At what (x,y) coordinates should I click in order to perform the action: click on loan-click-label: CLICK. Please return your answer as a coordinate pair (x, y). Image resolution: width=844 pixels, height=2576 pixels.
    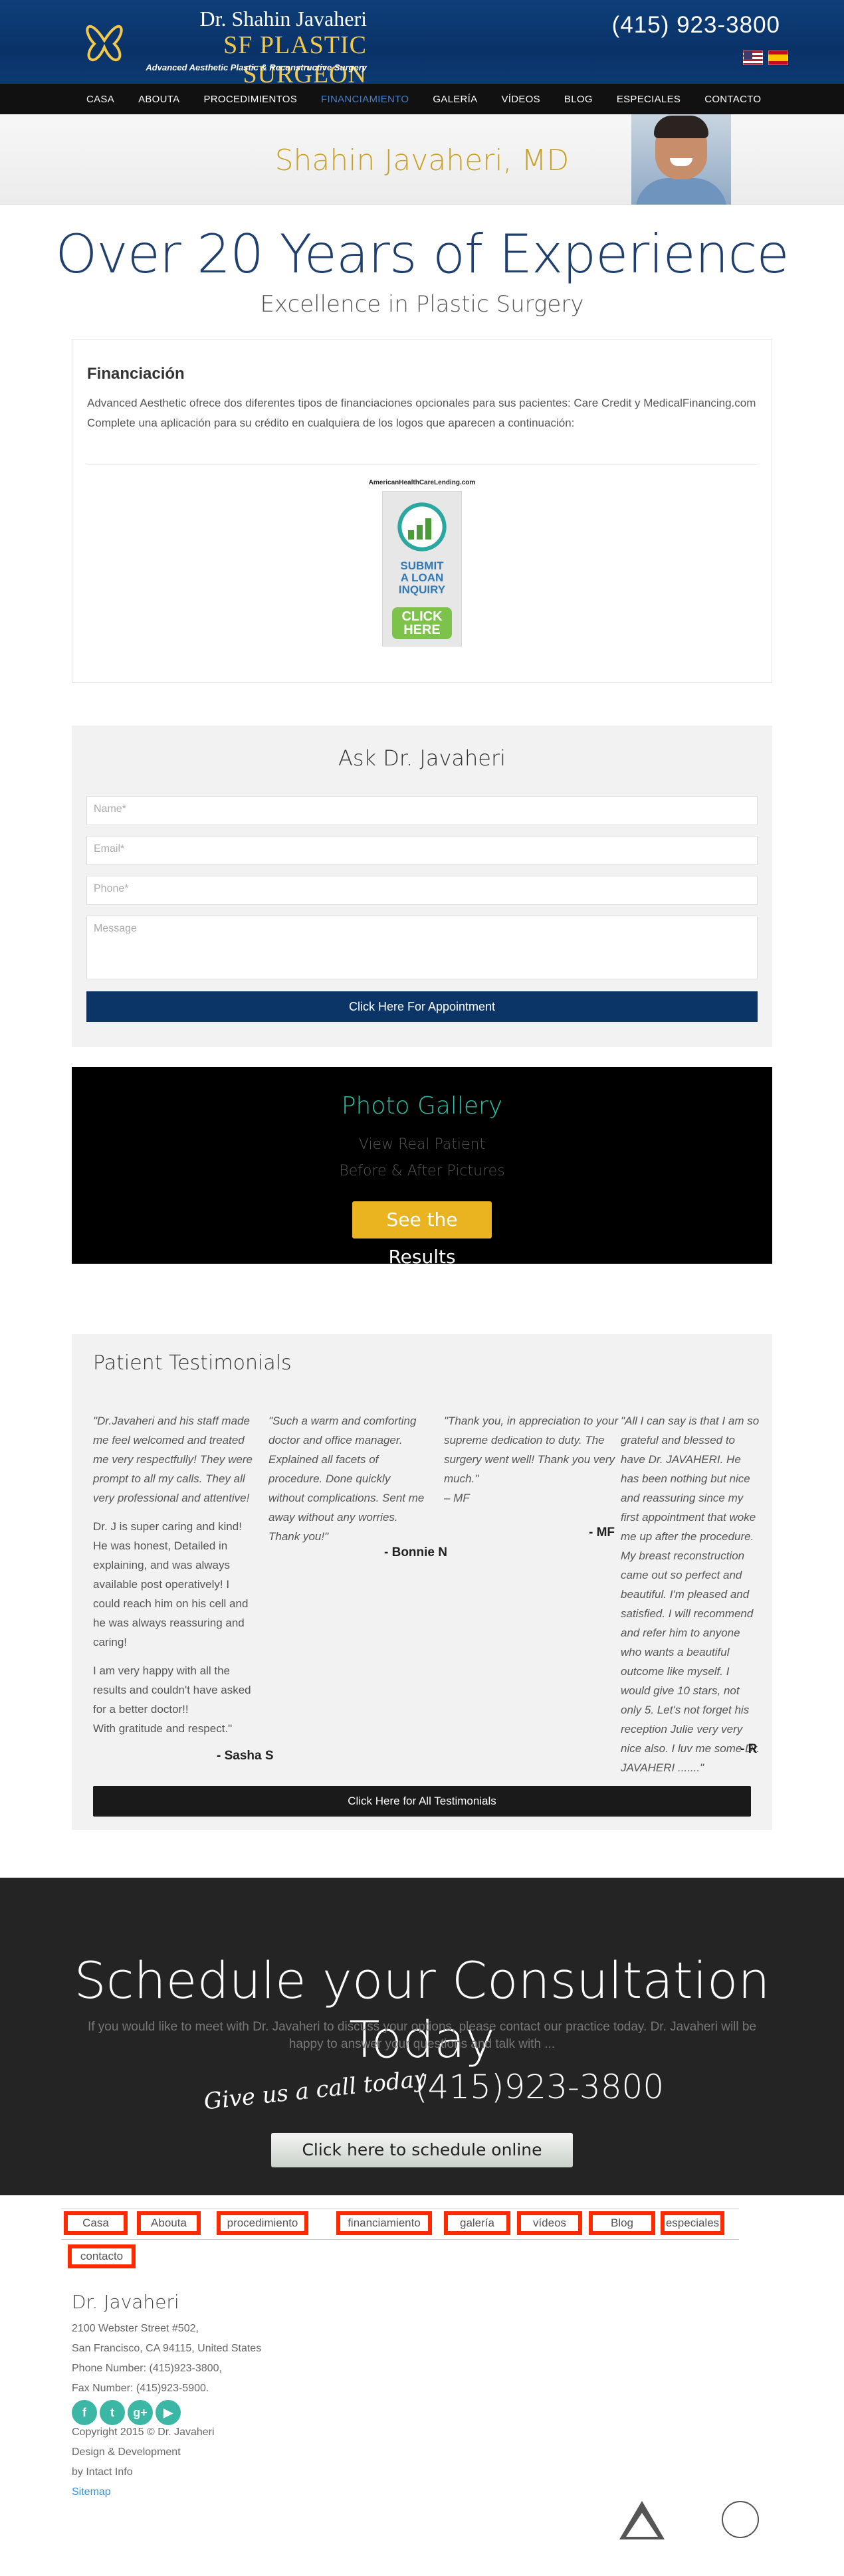
    Looking at the image, I should click on (422, 616).